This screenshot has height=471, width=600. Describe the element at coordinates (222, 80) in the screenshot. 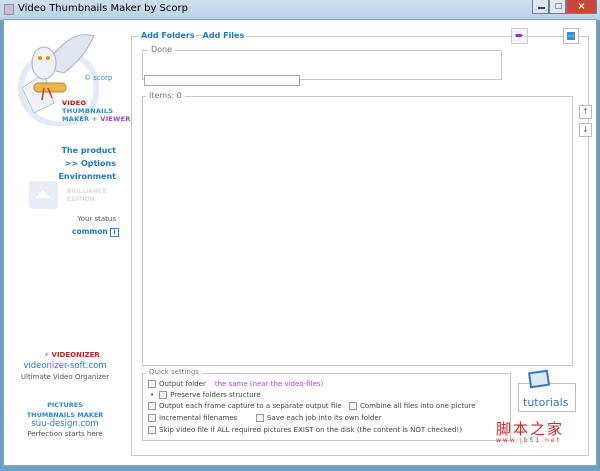

I see `progress-bar` at that location.